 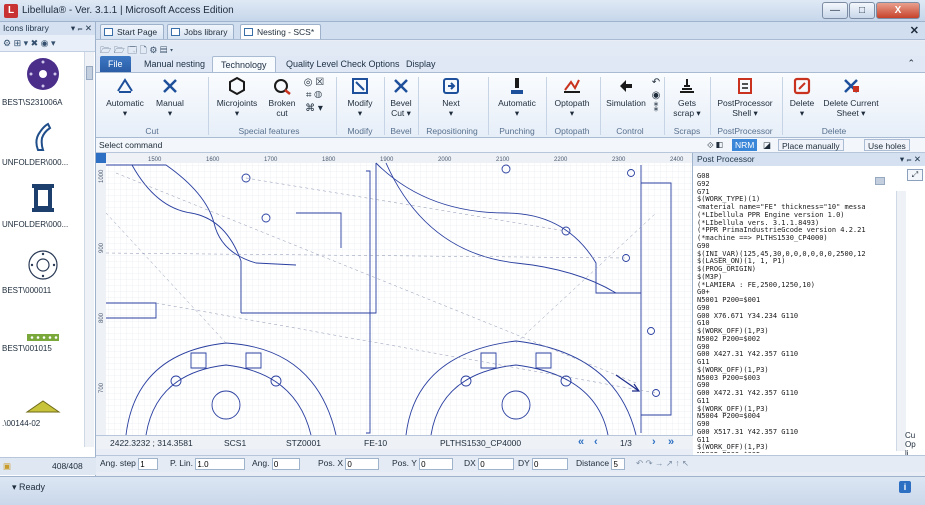 I want to click on ruler-tick-label: 1000, so click(x=102, y=176).